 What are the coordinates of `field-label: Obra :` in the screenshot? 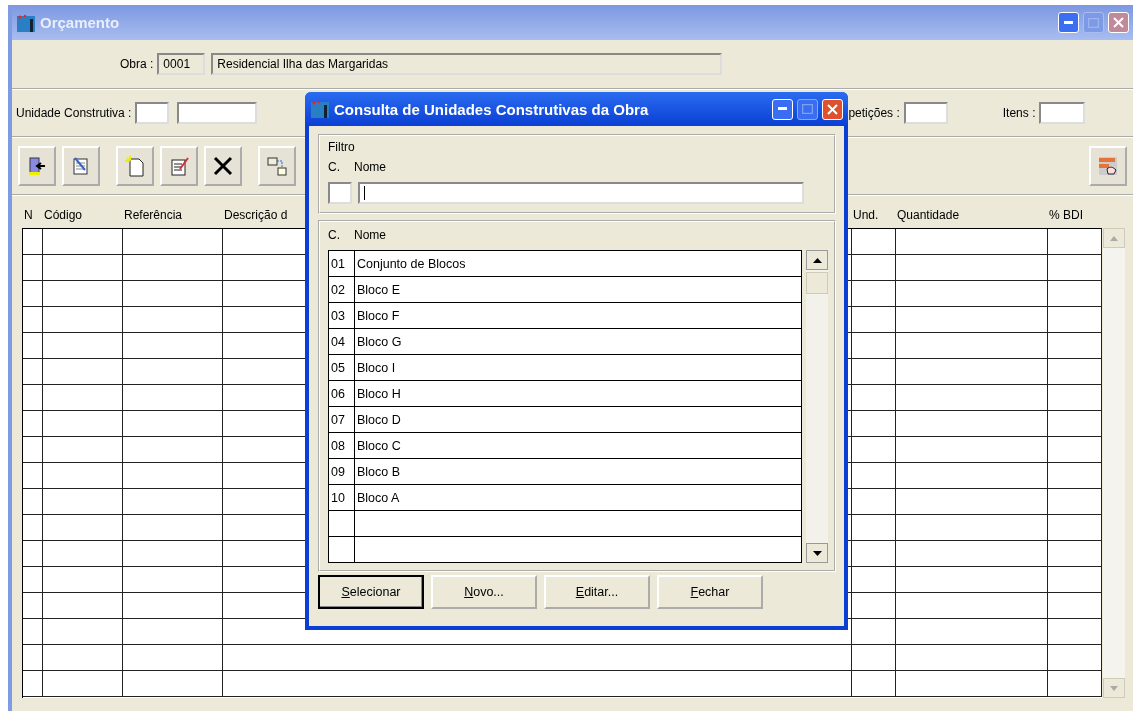 It's located at (137, 64).